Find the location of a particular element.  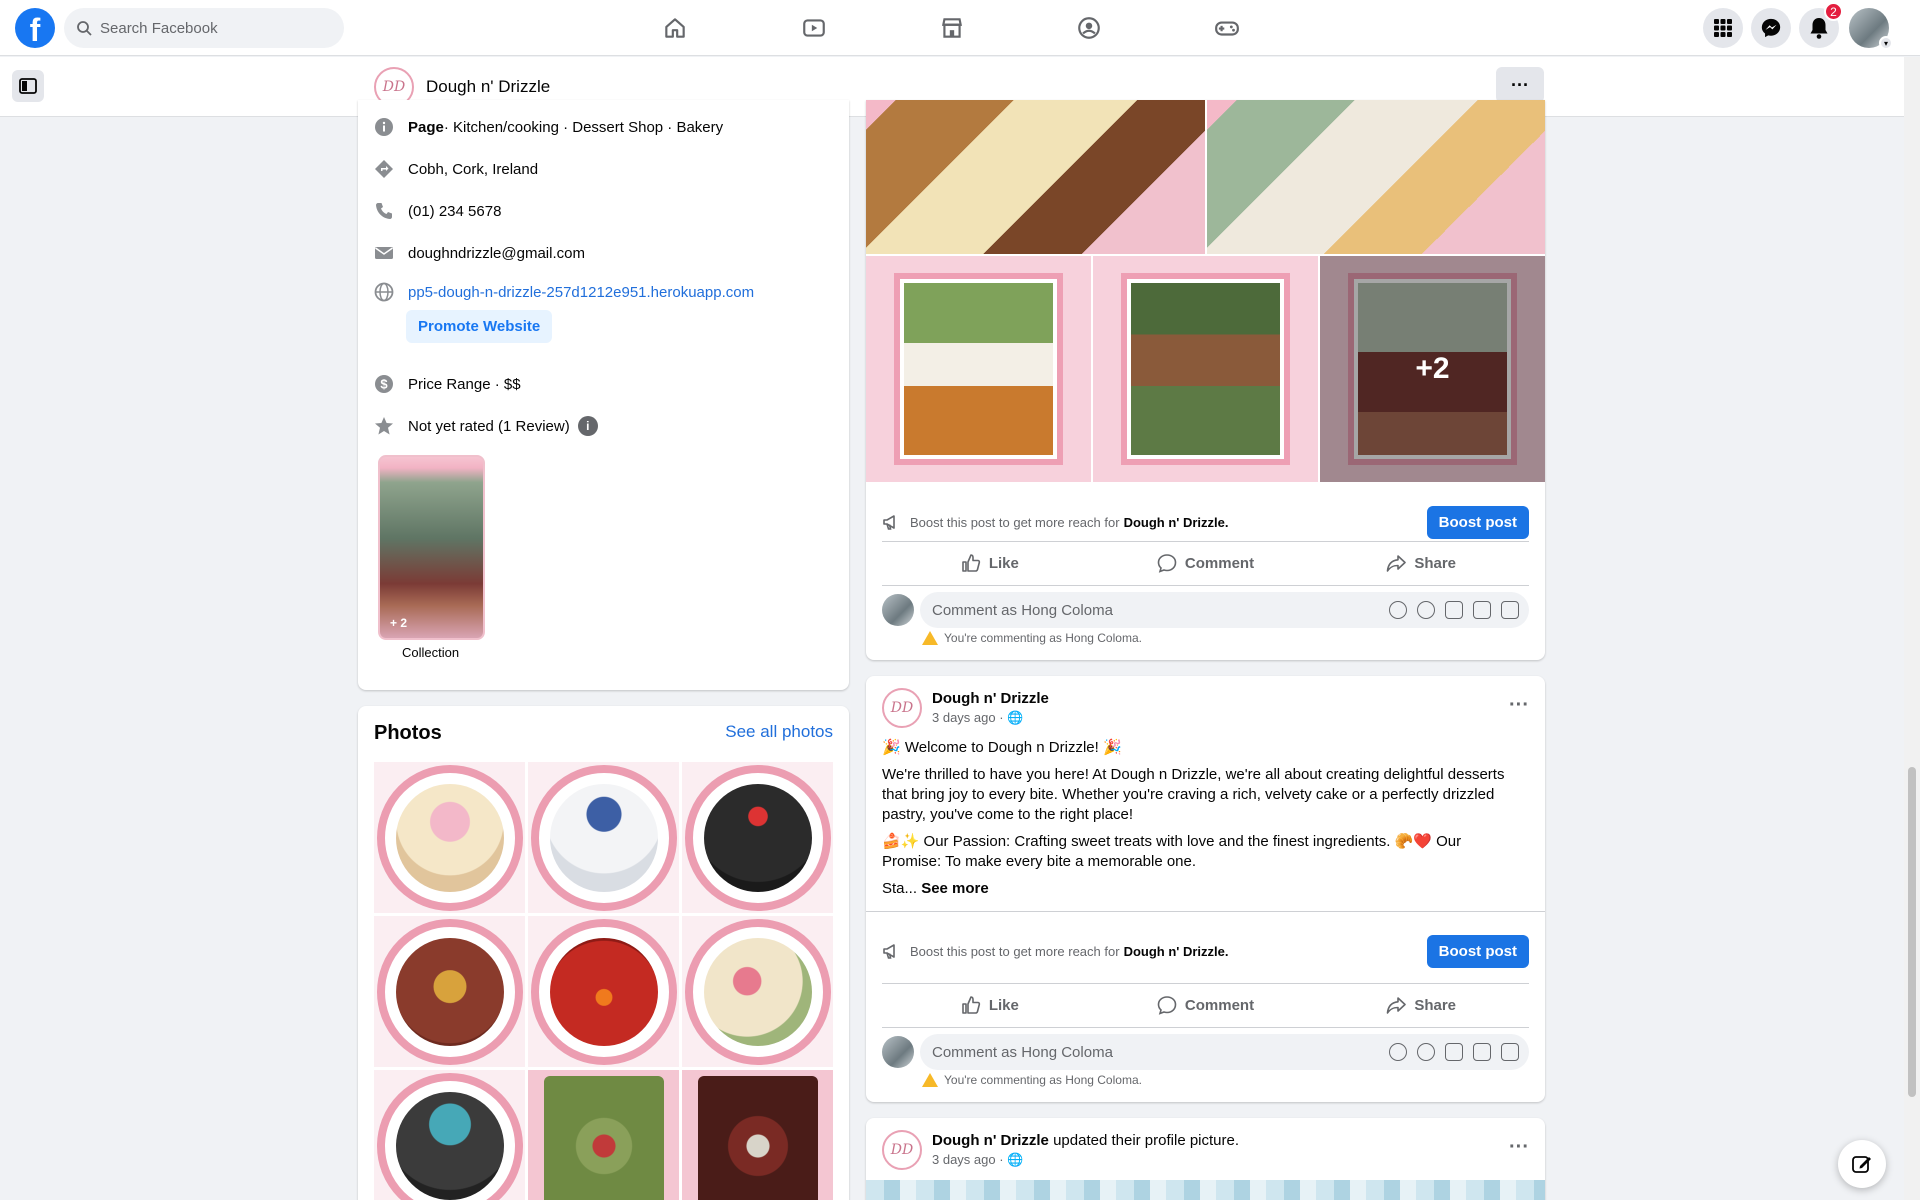

promote-website-button: Promote Website is located at coordinates (479, 326).